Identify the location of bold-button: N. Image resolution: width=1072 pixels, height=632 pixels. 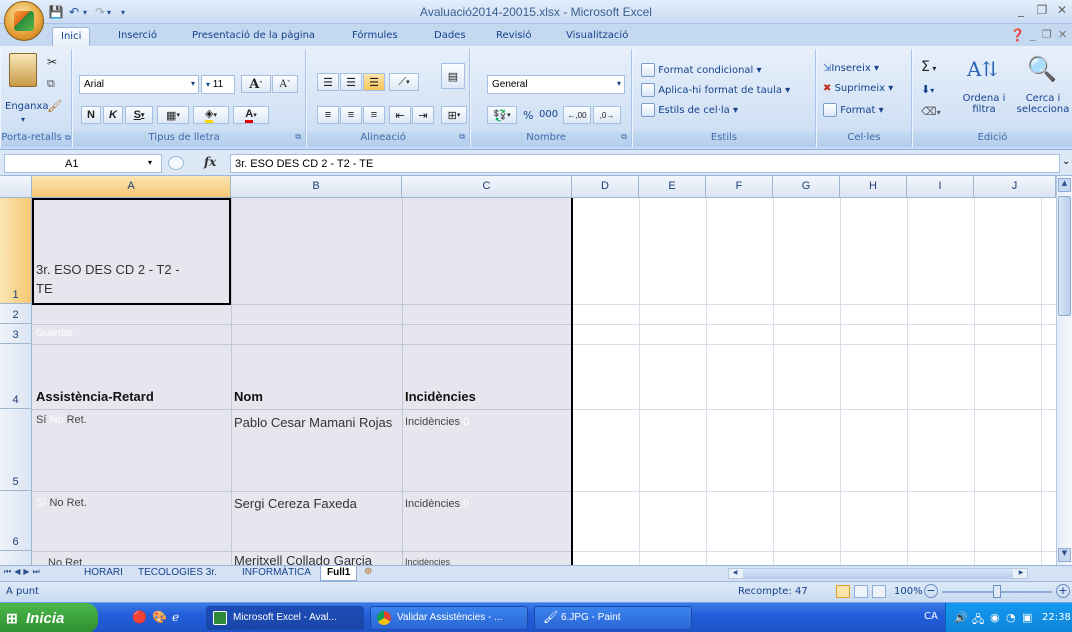
(91, 115).